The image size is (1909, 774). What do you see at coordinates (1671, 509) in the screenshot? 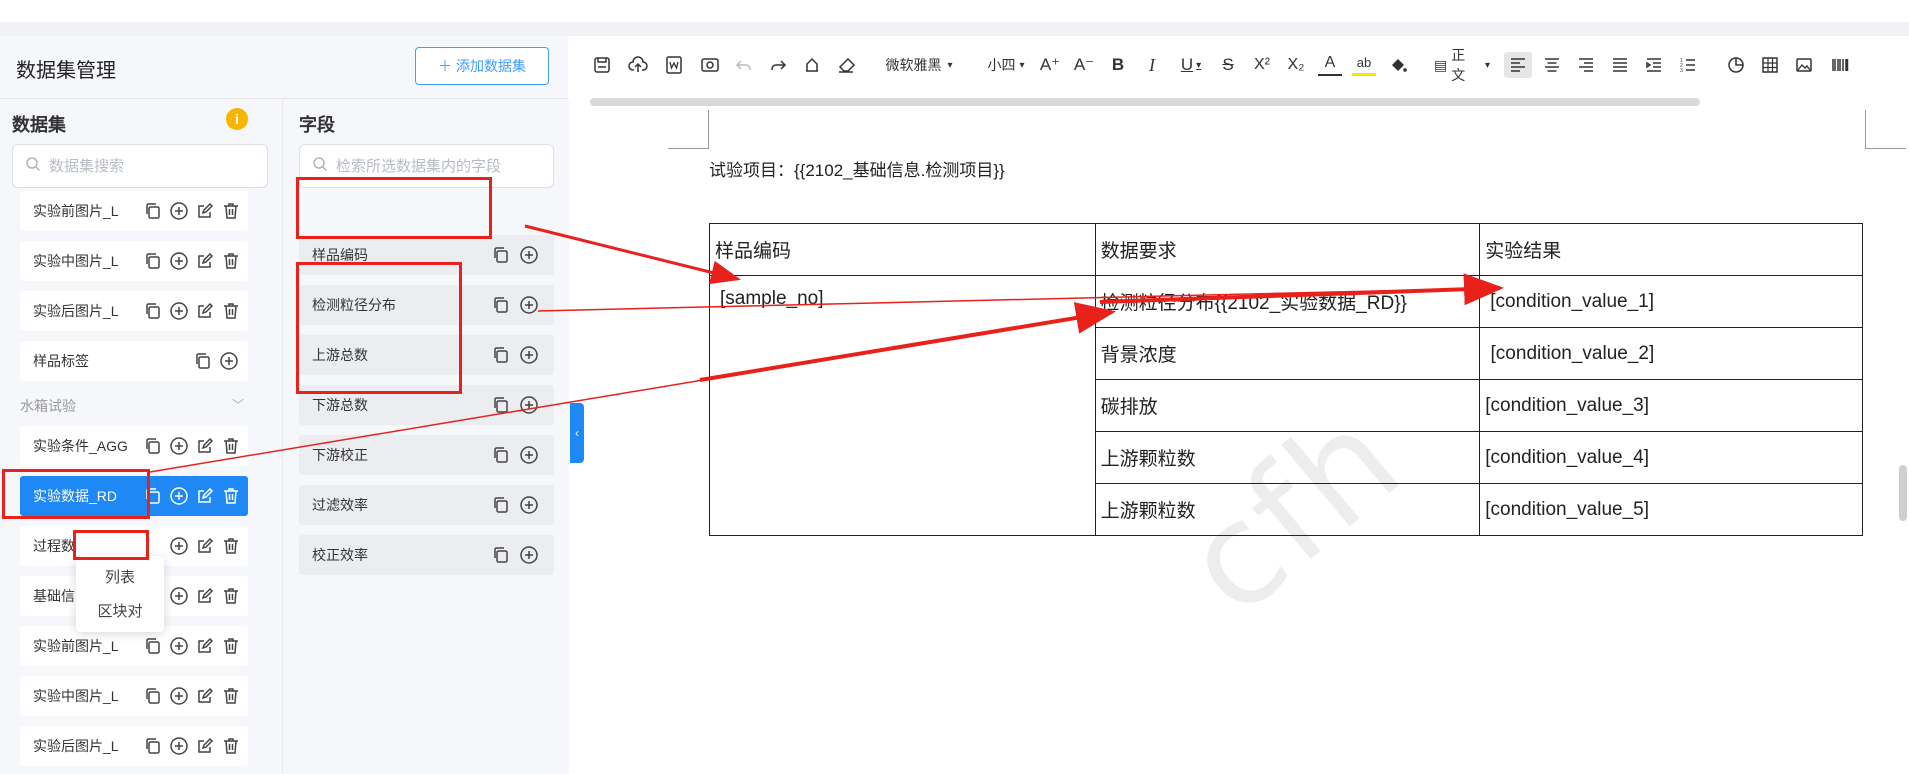
I see `table-cell: [condition_value_5]` at bounding box center [1671, 509].